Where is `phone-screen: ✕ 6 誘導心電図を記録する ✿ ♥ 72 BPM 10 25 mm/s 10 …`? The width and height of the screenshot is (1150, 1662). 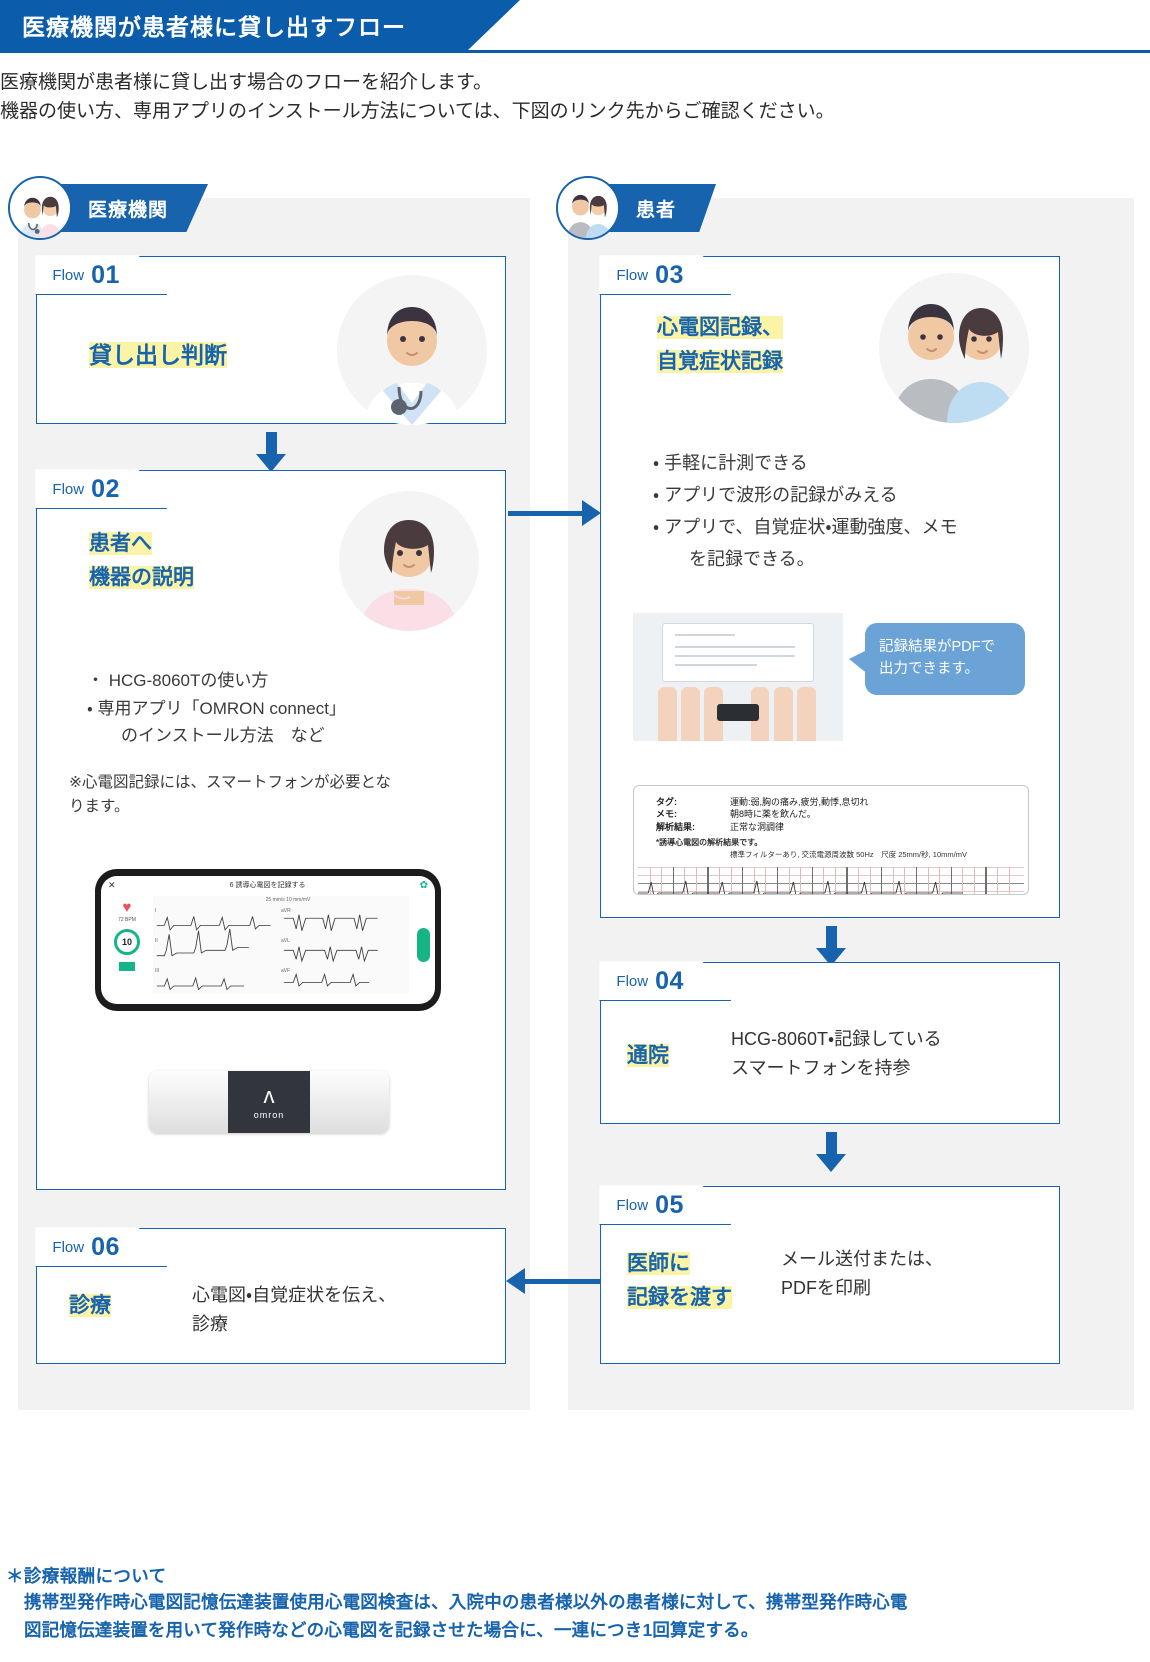 phone-screen: ✕ 6 誘導心電図を記録する ✿ ♥ 72 BPM 10 25 mm/s 10 … is located at coordinates (268, 940).